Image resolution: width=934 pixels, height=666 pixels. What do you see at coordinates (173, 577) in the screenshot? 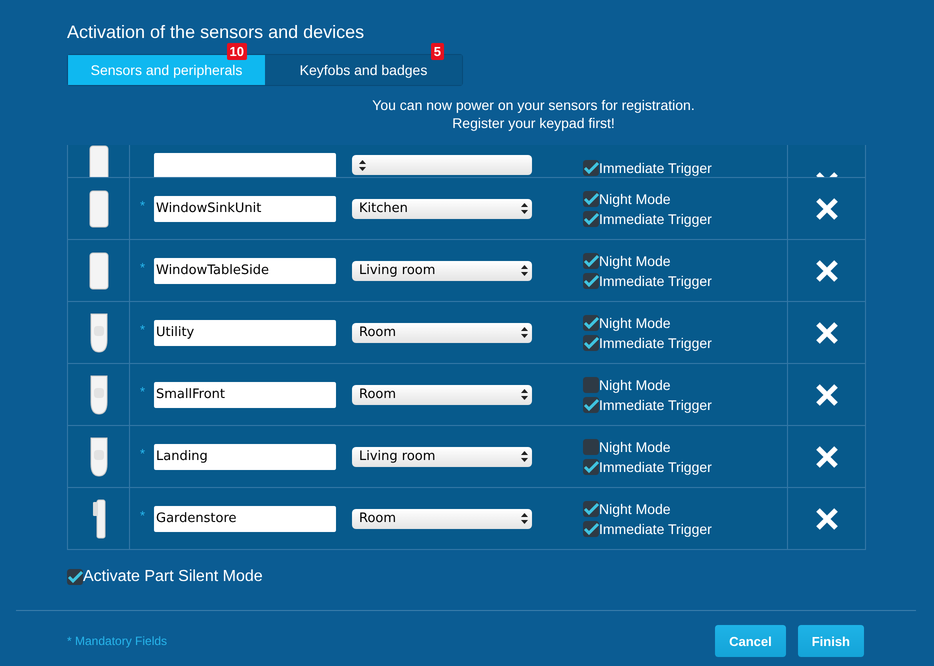
I see `part-silent-label: Activate Part Silent Mode` at bounding box center [173, 577].